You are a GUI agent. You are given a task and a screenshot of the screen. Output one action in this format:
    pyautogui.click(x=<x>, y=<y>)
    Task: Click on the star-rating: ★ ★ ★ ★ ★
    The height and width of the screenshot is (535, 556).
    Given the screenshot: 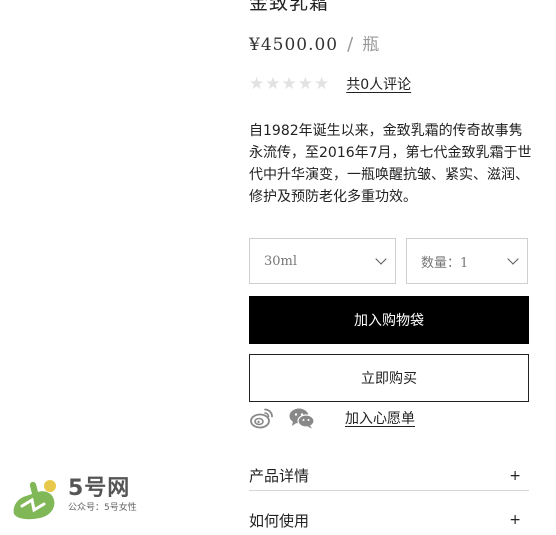 What is the action you would take?
    pyautogui.click(x=289, y=84)
    